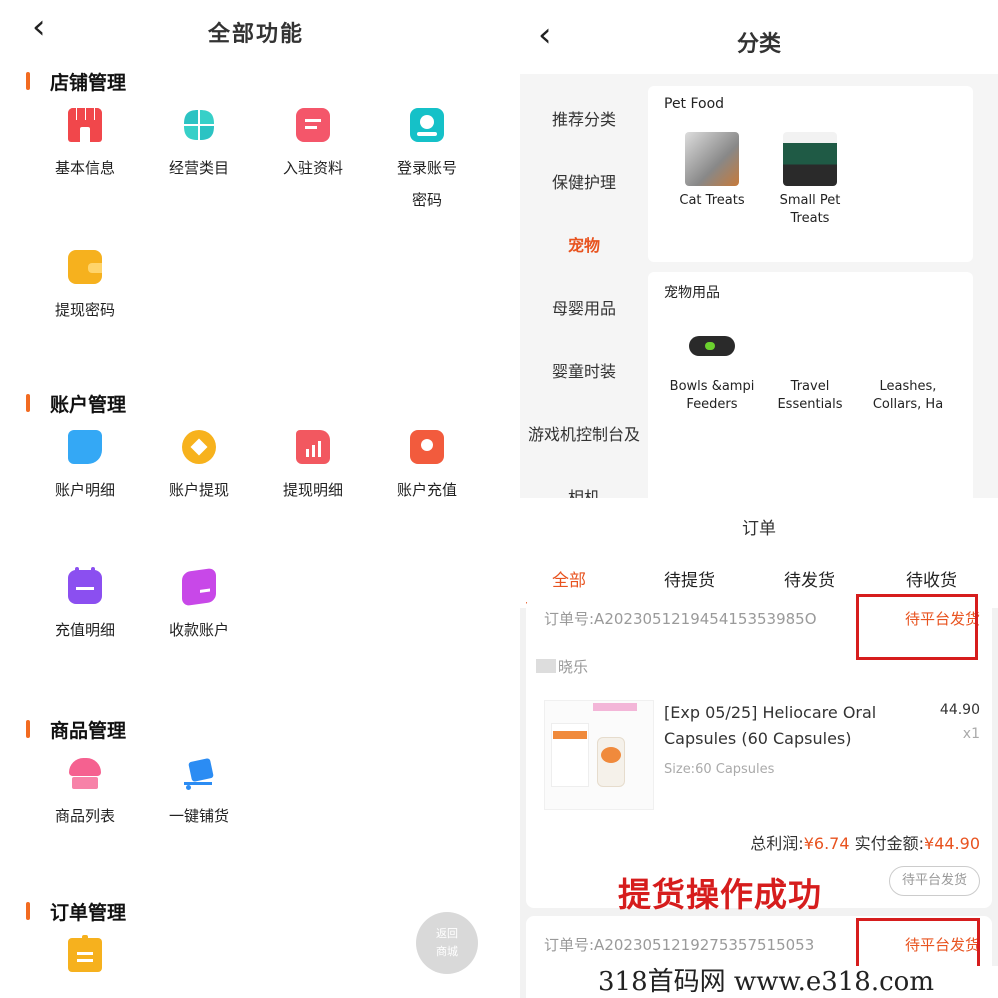 The height and width of the screenshot is (998, 998). What do you see at coordinates (584, 181) in the screenshot?
I see `category-item: 保健护理` at bounding box center [584, 181].